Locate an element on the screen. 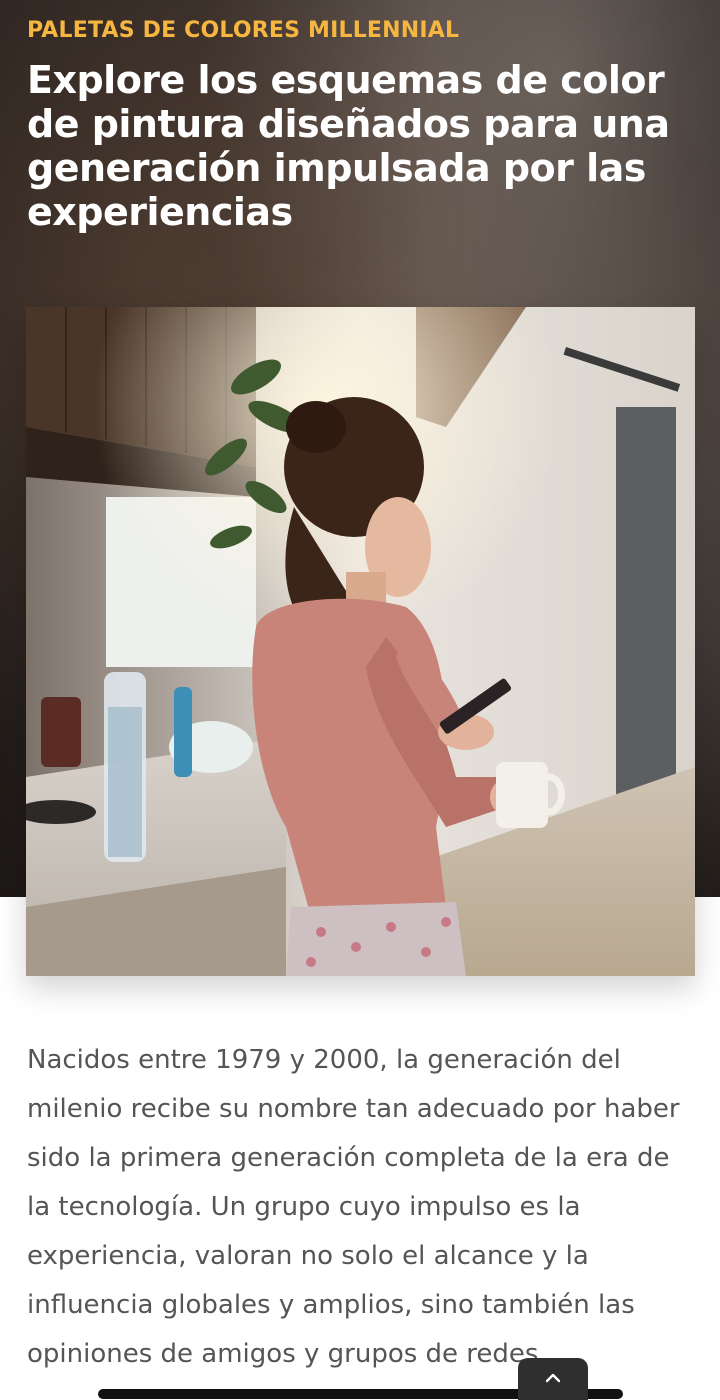 The width and height of the screenshot is (720, 1400). scroll-to-top-button is located at coordinates (553, 1379).